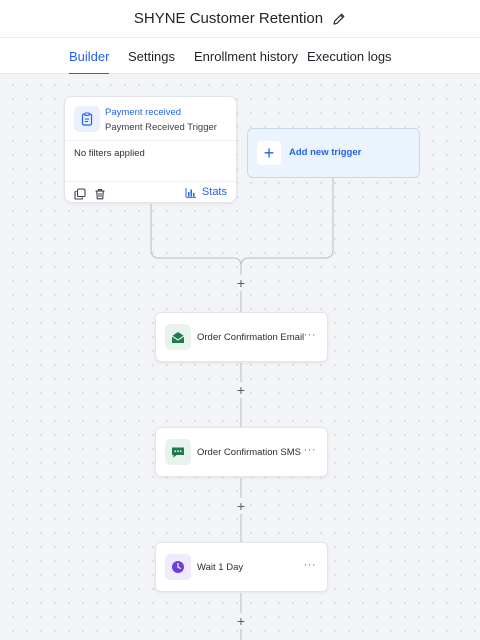 This screenshot has width=480, height=640. I want to click on copy-icon, so click(80, 193).